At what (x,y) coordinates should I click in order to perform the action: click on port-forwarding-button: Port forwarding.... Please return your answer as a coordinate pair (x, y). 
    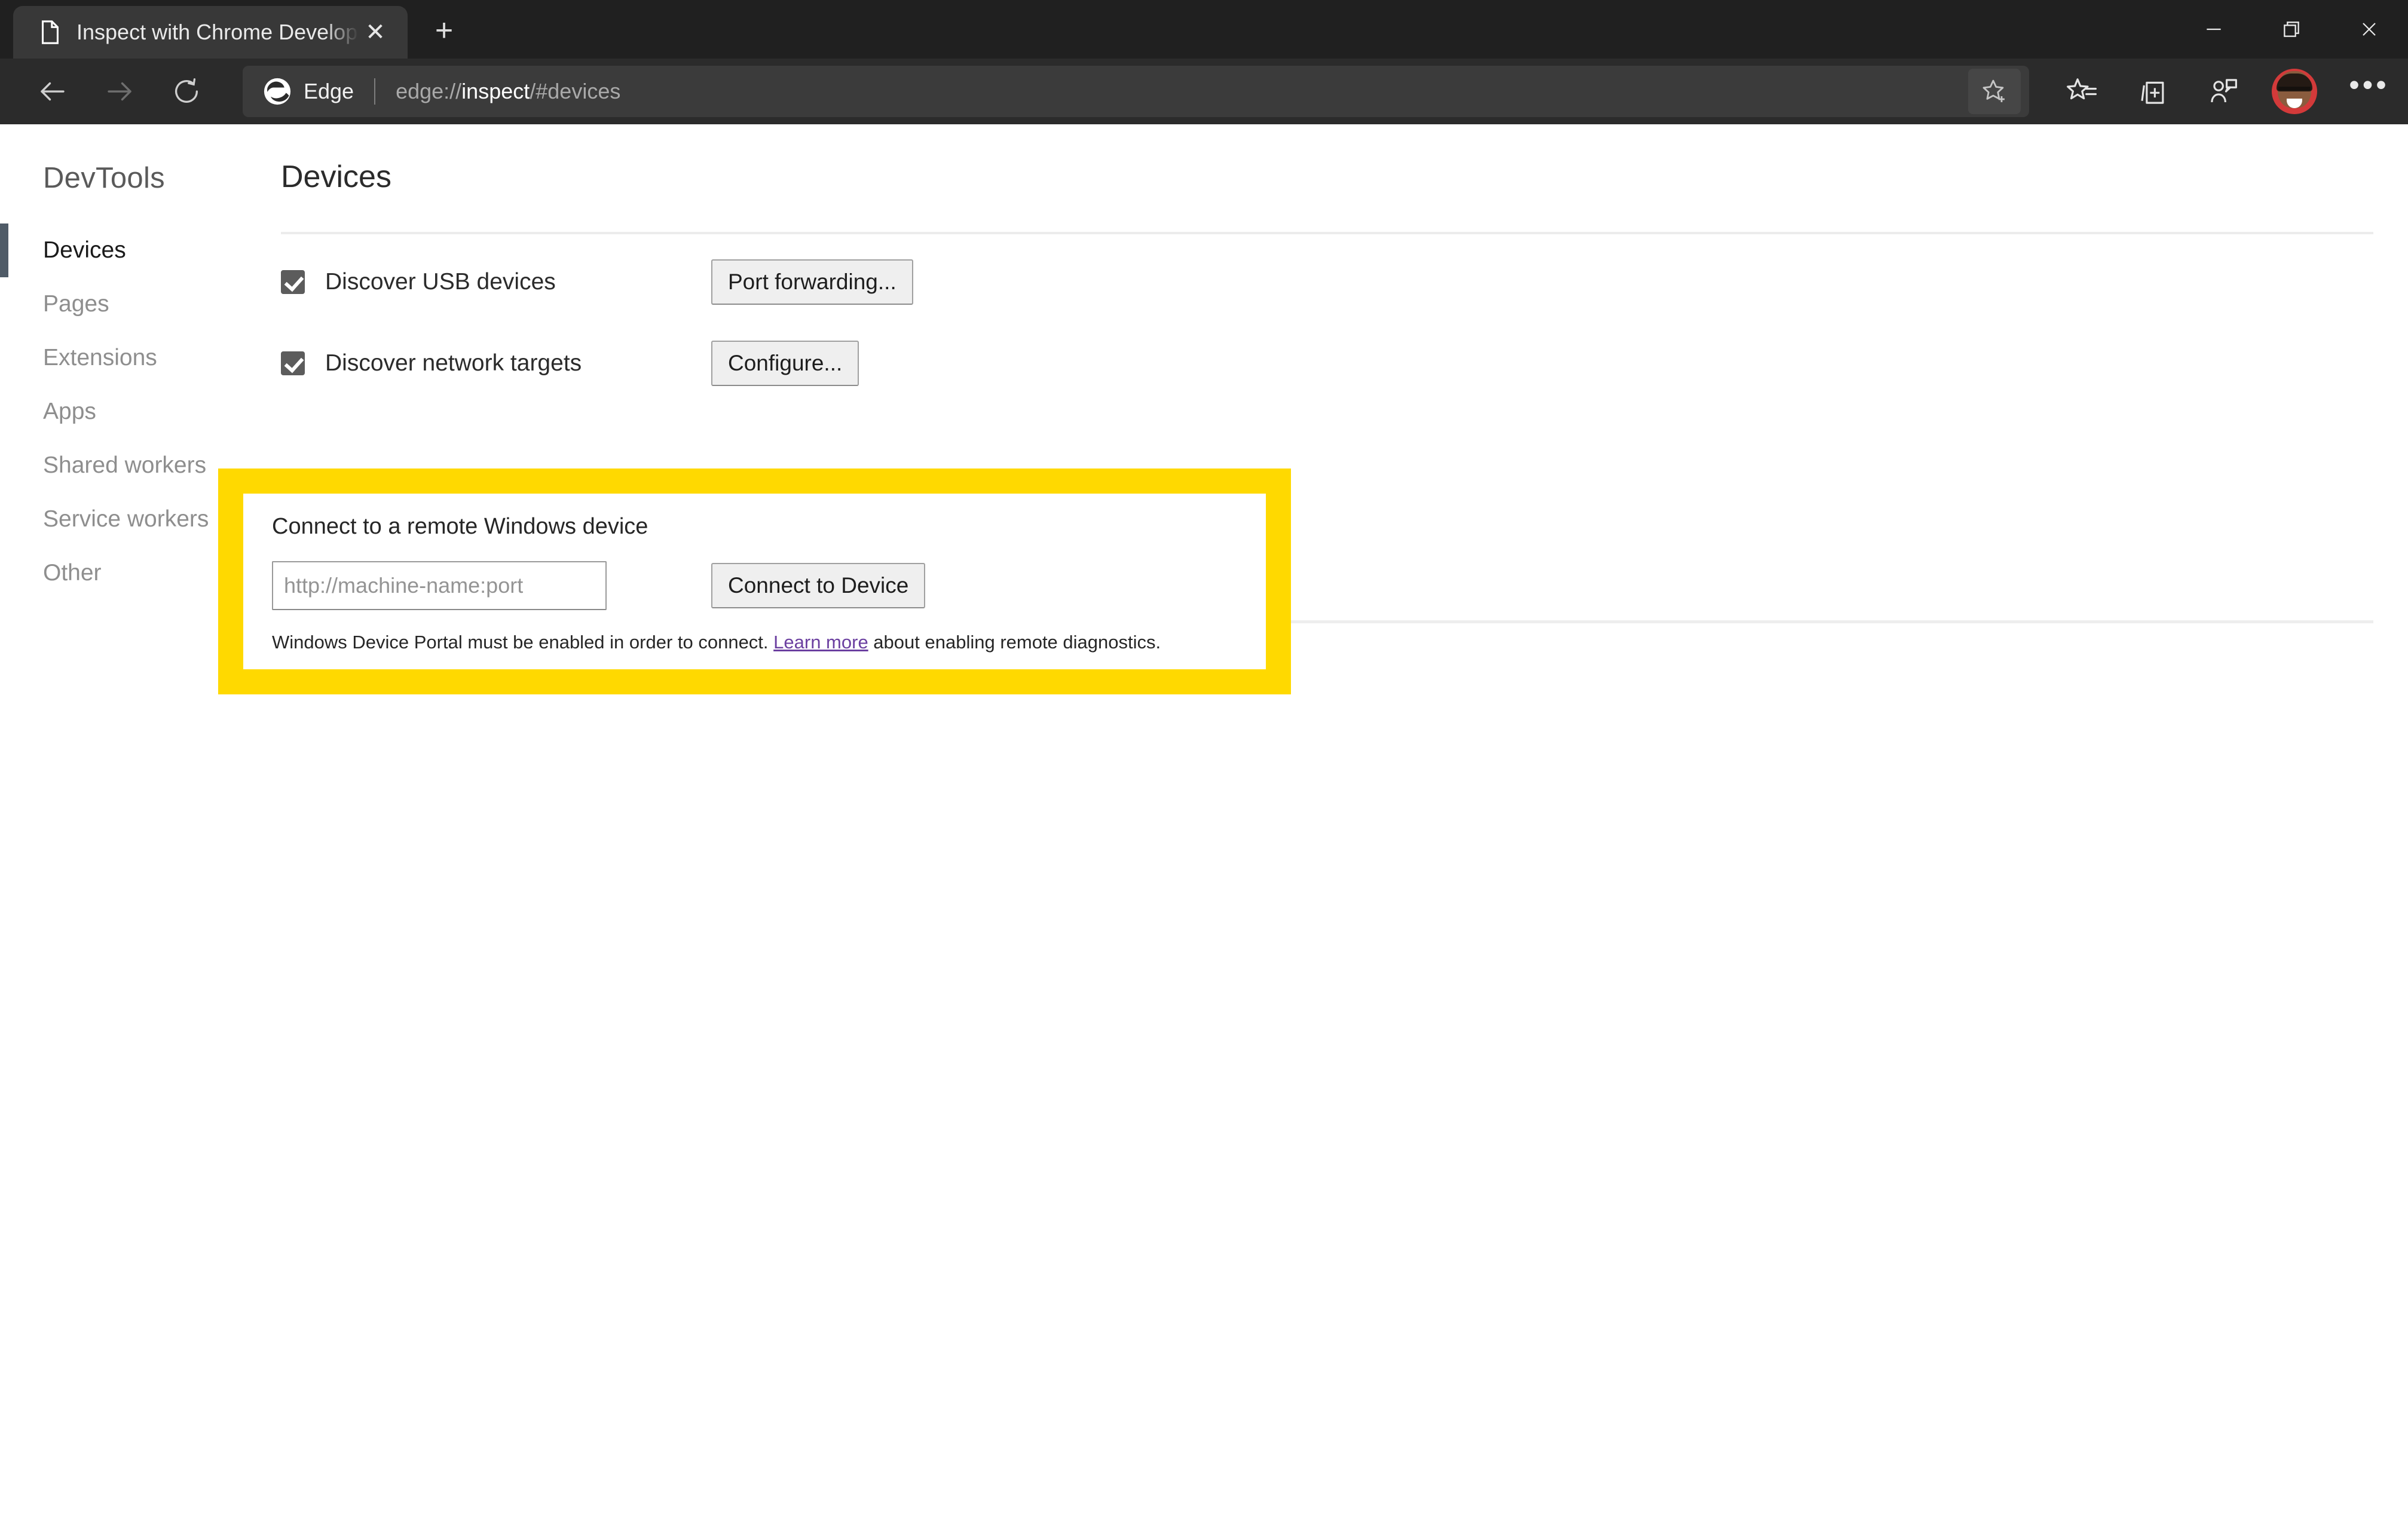
    Looking at the image, I should click on (812, 282).